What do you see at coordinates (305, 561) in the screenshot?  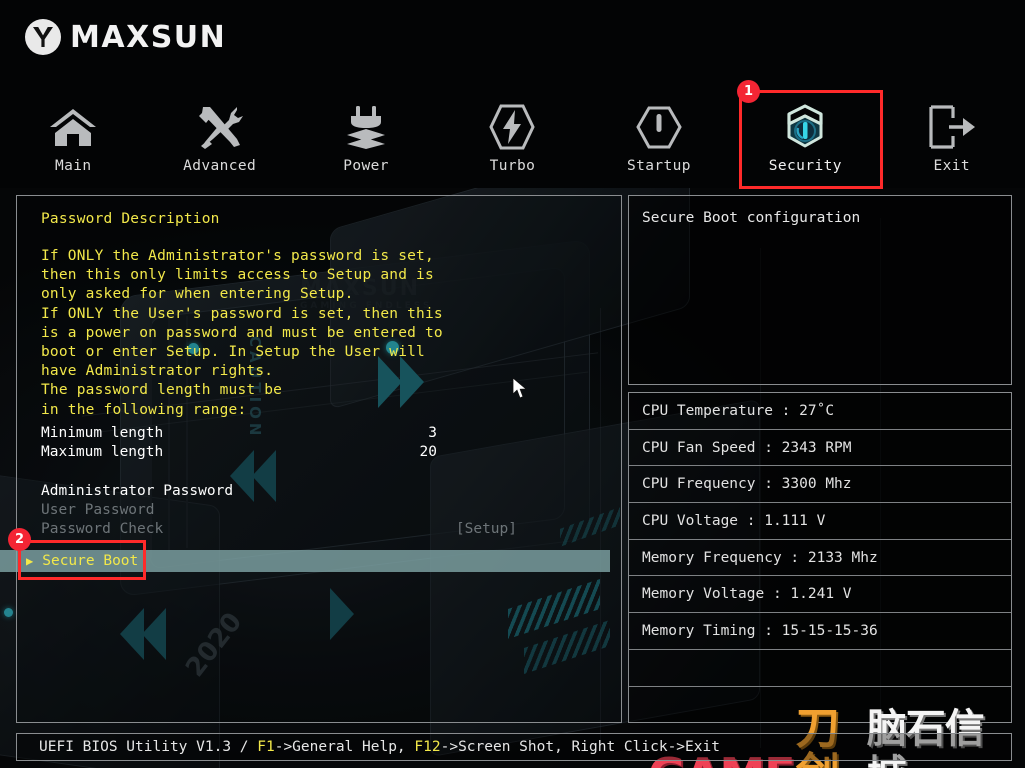 I see `secure-boot-row: ▶ Secure Boot` at bounding box center [305, 561].